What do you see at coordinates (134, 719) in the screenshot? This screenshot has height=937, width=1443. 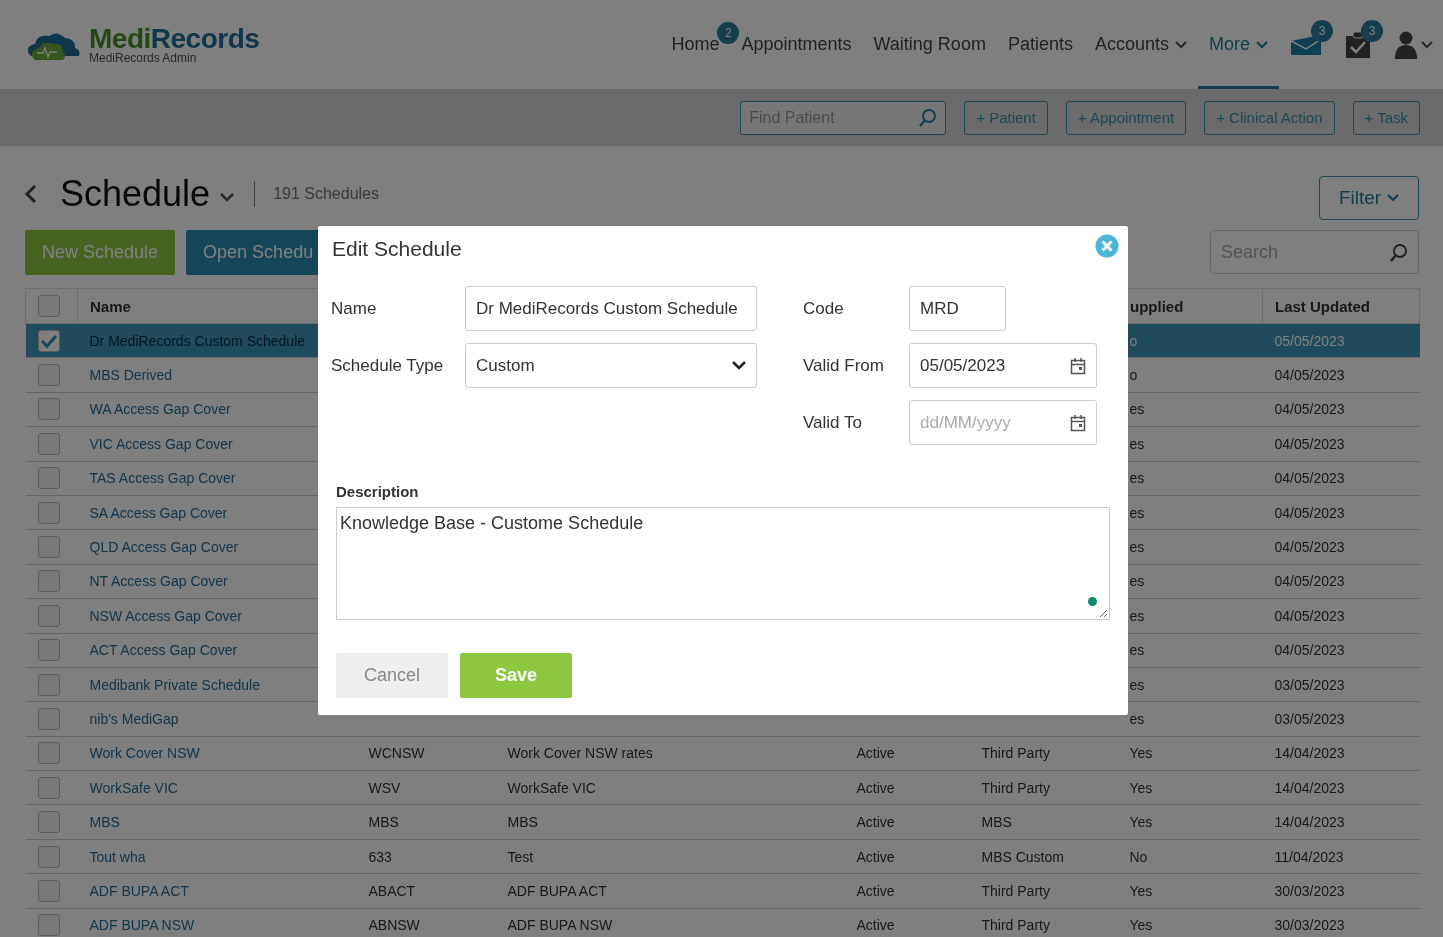 I see `schedule-link: nib's MediGap` at bounding box center [134, 719].